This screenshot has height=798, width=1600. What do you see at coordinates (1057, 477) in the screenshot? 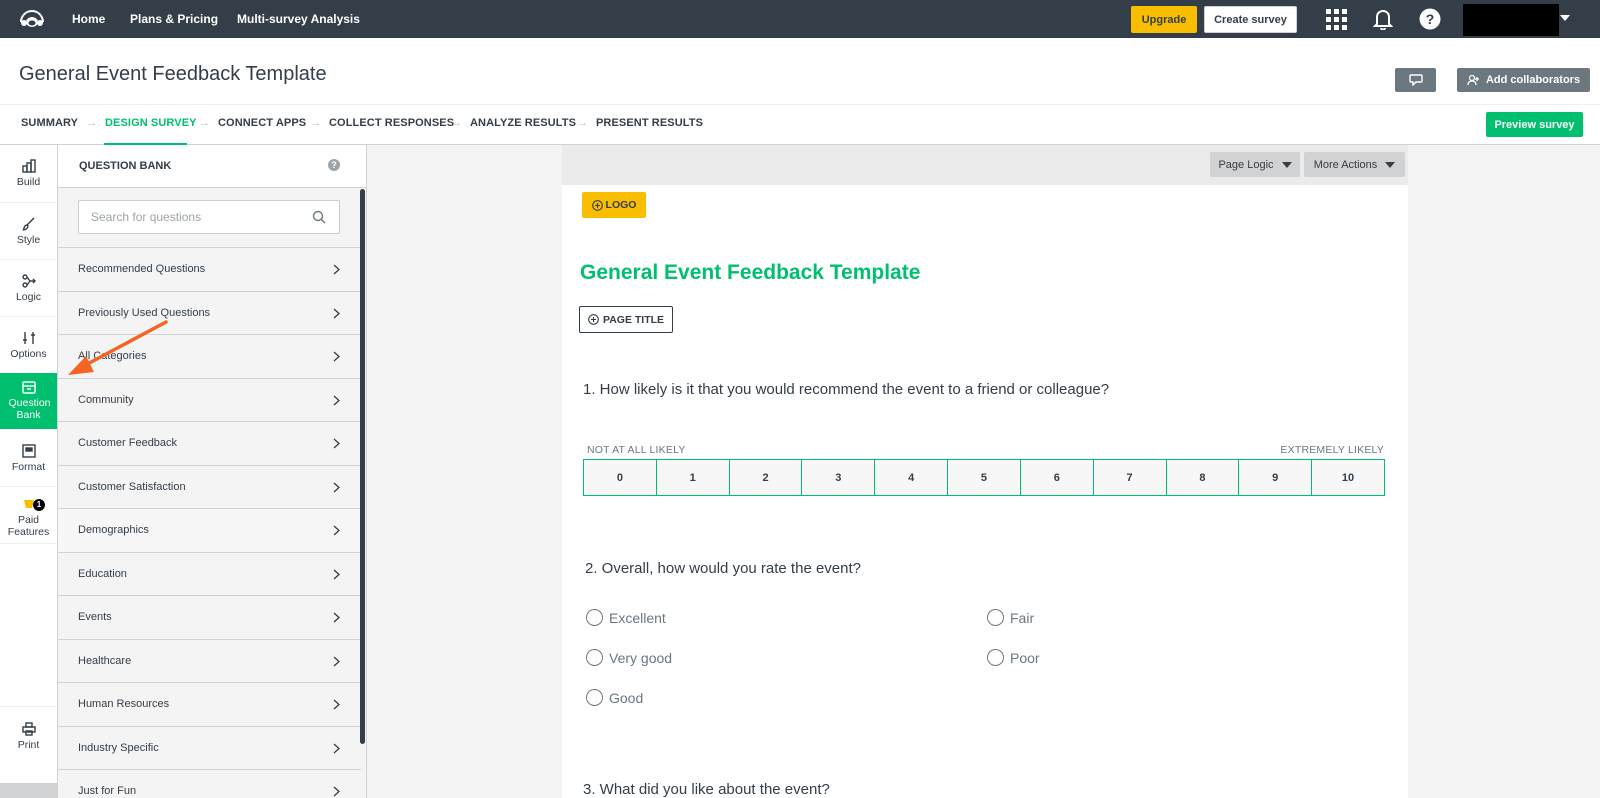
I see `nps-option: 6` at bounding box center [1057, 477].